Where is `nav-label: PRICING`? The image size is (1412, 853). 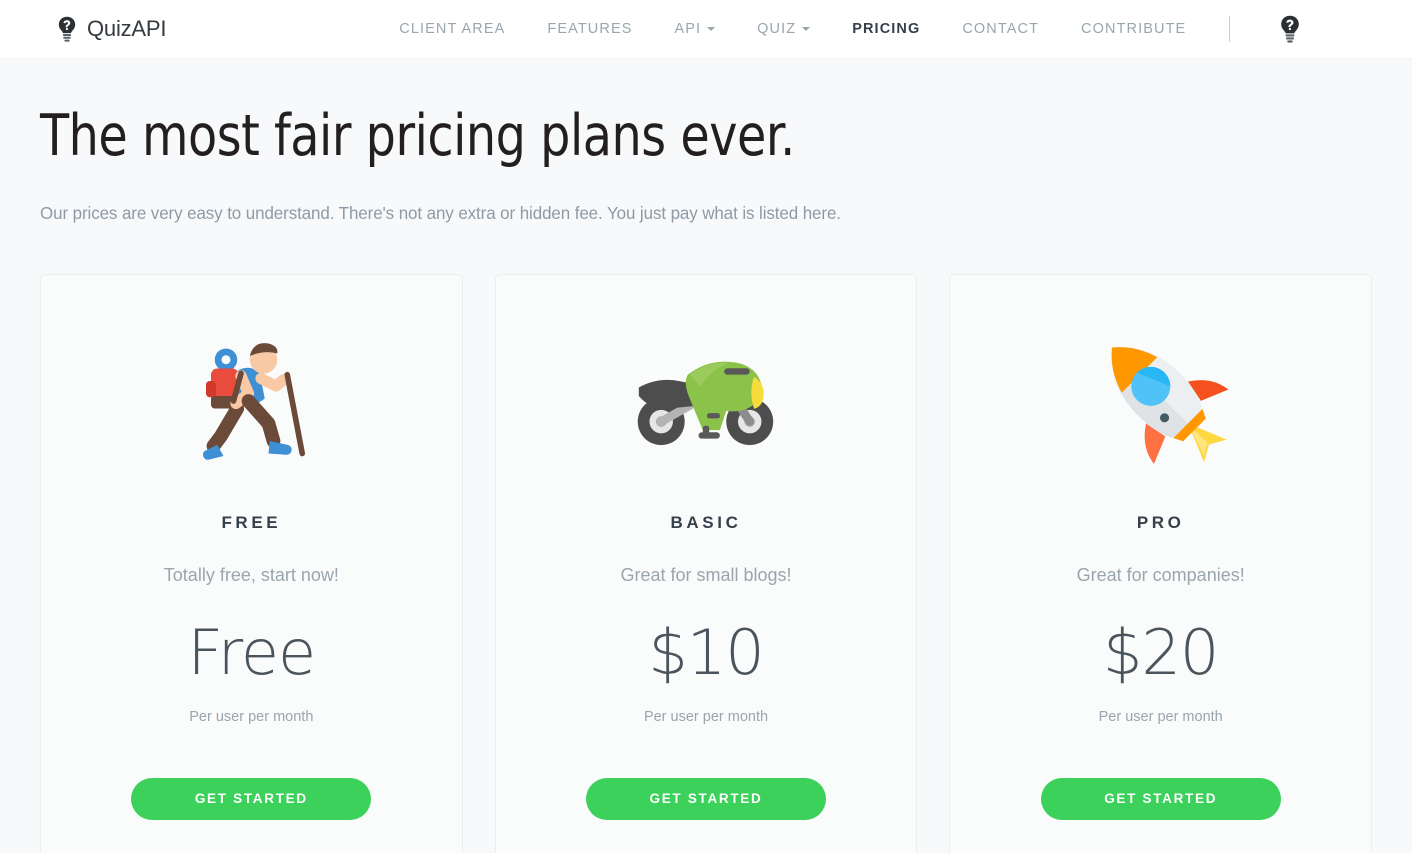 nav-label: PRICING is located at coordinates (886, 29).